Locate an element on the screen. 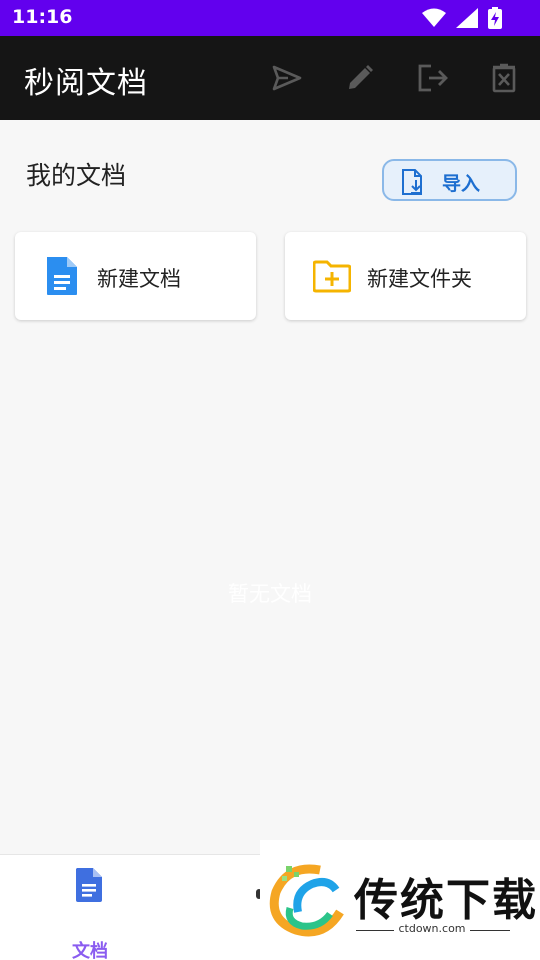 The width and height of the screenshot is (540, 960). empty-state-text: 暂无文档 is located at coordinates (270, 594).